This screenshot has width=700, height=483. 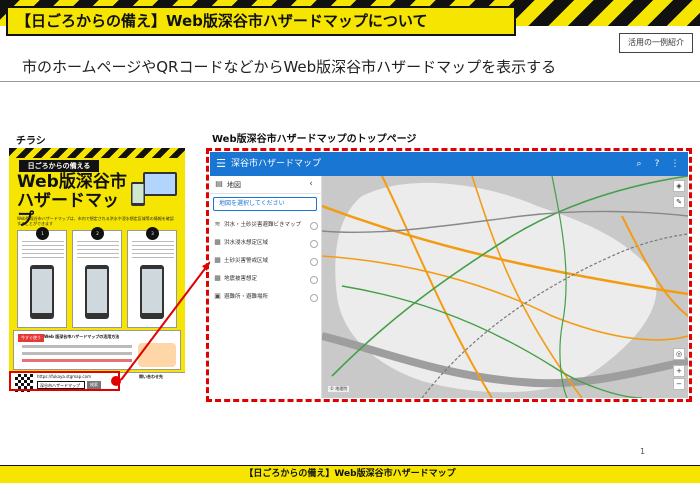 I want to click on layer-item-landslide: ▦ 土砂災害警戒区域, so click(x=266, y=261).